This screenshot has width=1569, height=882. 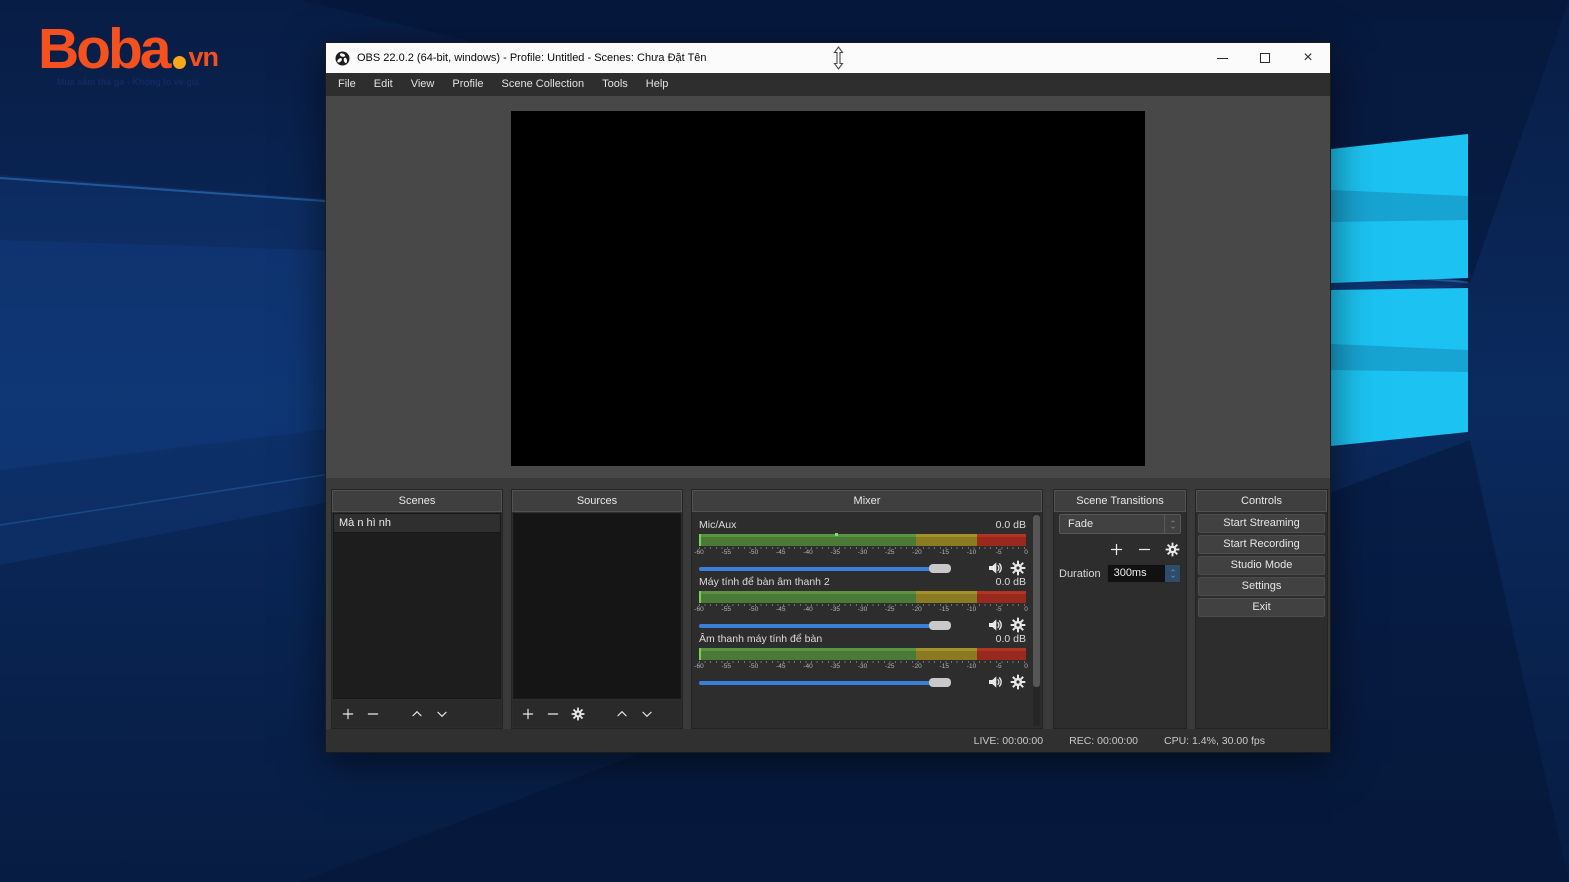 I want to click on menu-item: Profile, so click(x=467, y=84).